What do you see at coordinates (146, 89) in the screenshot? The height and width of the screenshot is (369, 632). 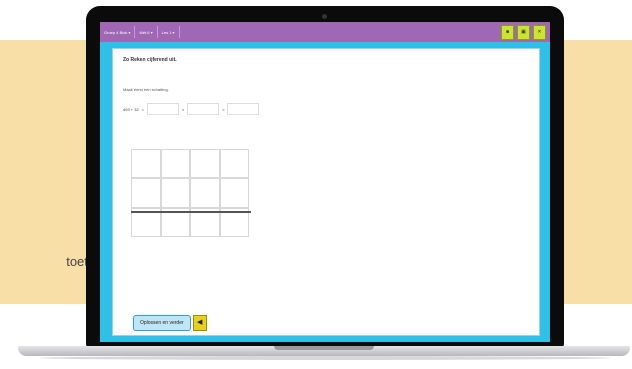 I see `question-instruction: Maak eerst een schatting.` at bounding box center [146, 89].